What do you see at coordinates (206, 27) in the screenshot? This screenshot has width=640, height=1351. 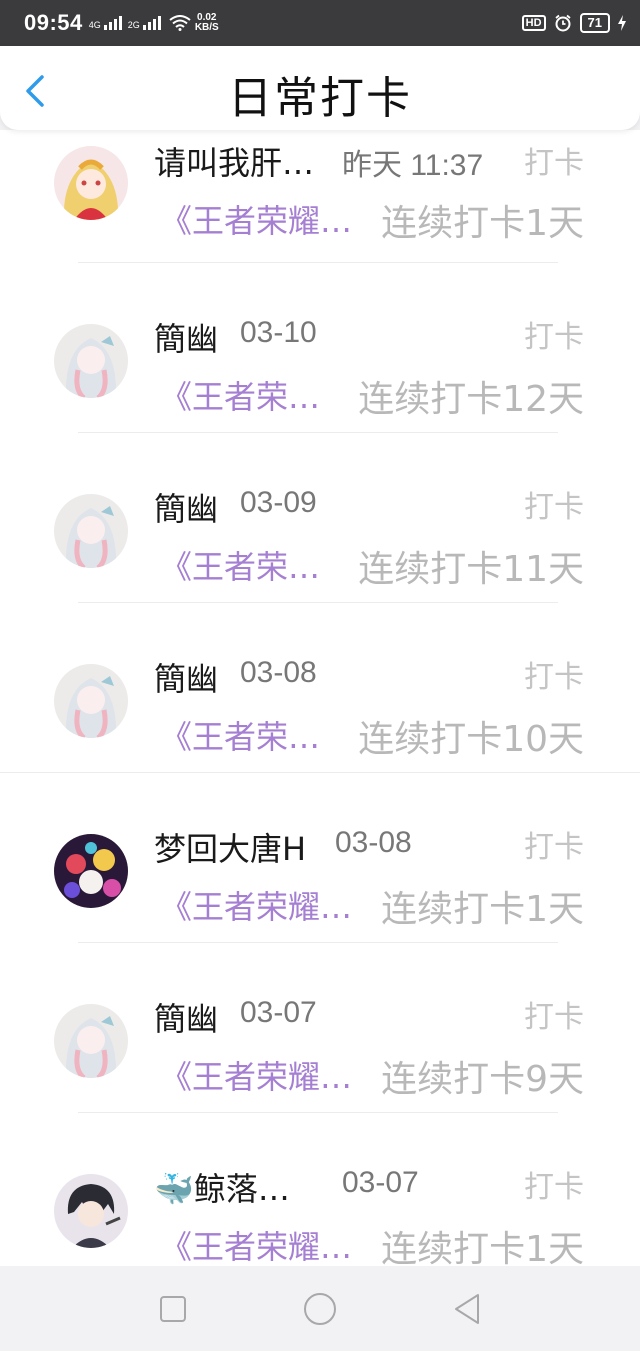 I see `speed-unit: KB/S` at bounding box center [206, 27].